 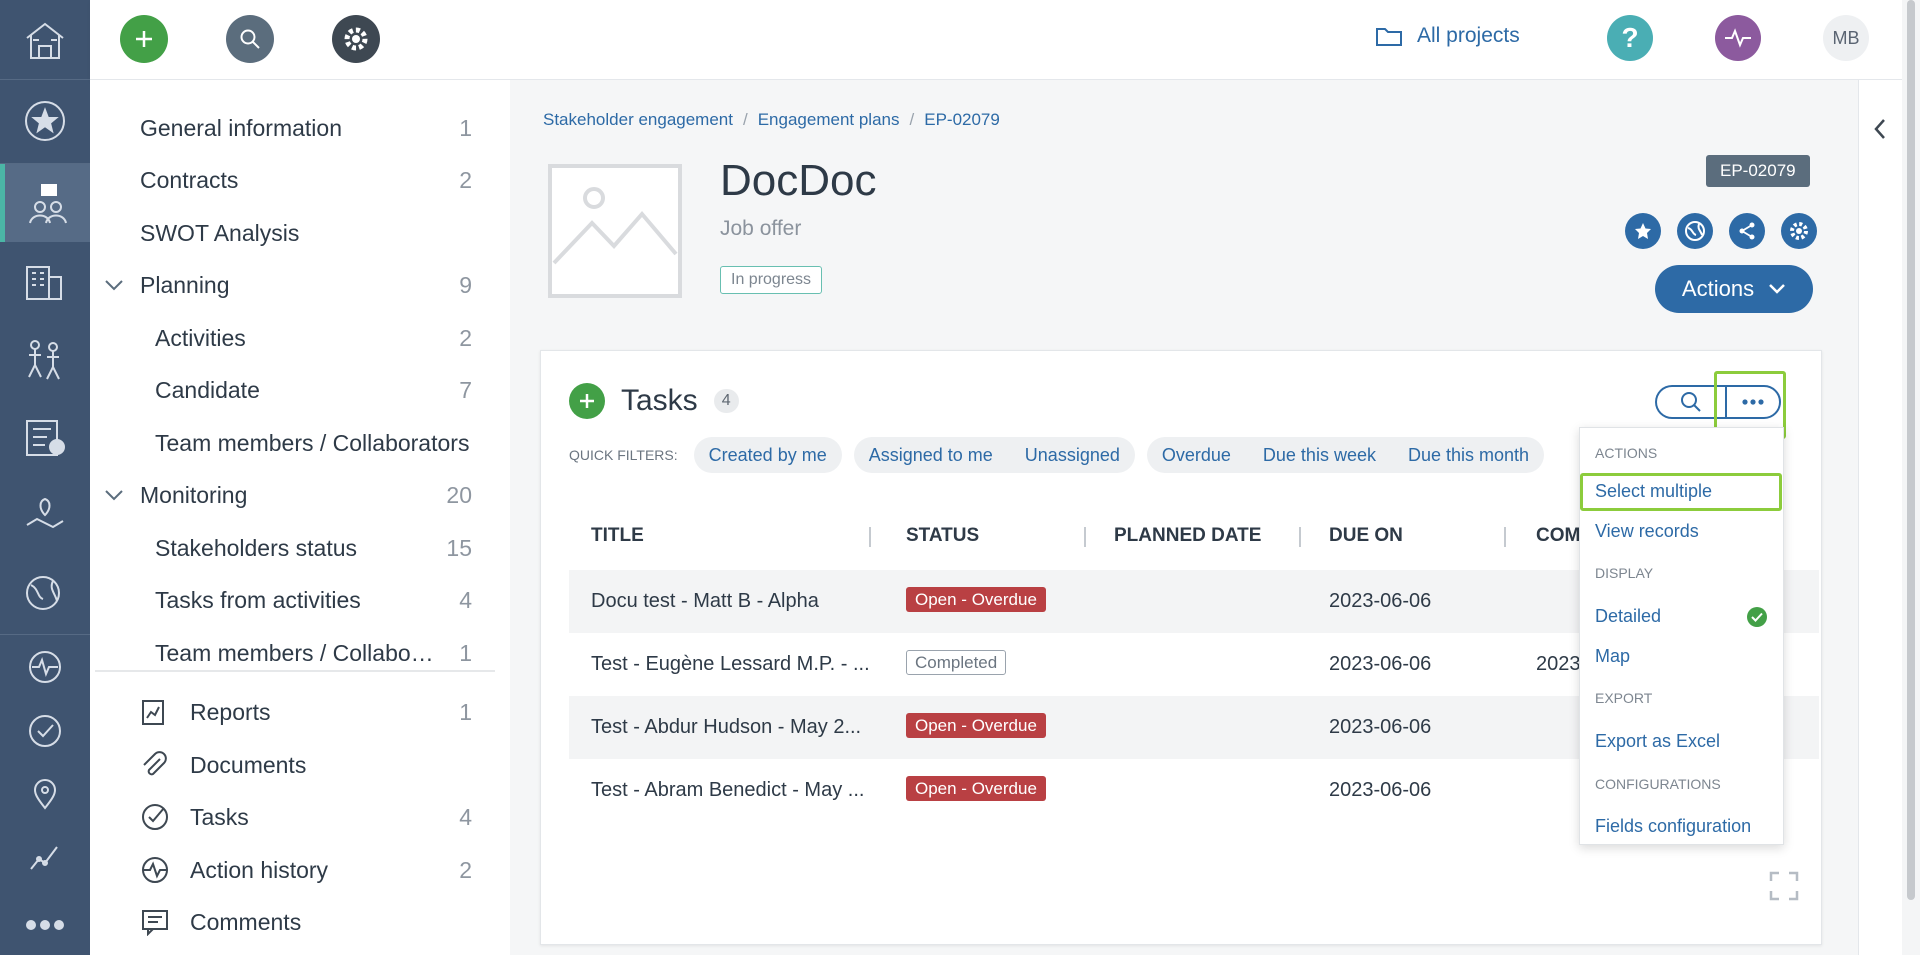 I want to click on check-circle-icon, so click(x=155, y=817).